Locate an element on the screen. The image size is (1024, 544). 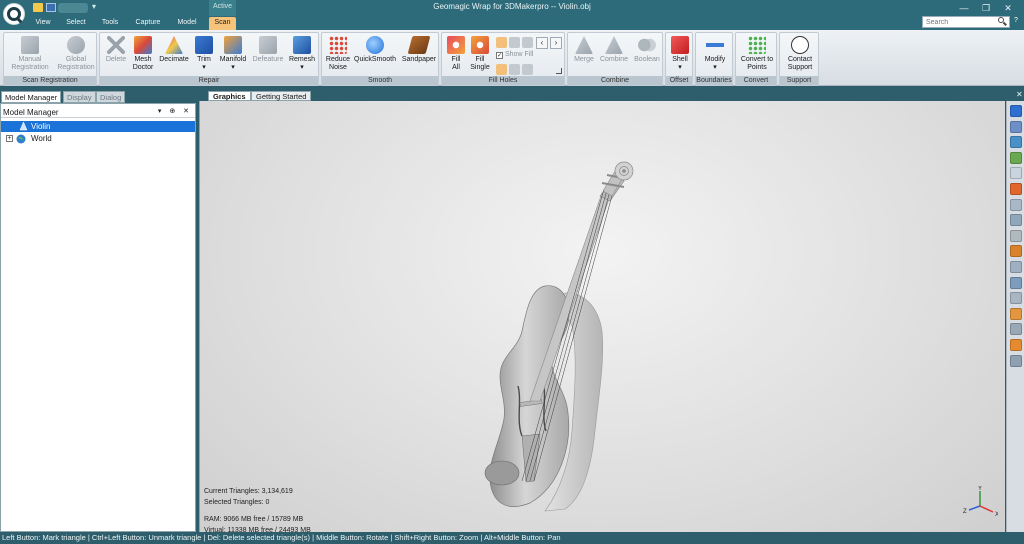
group-title: Boundaries is located at coordinates (714, 80).